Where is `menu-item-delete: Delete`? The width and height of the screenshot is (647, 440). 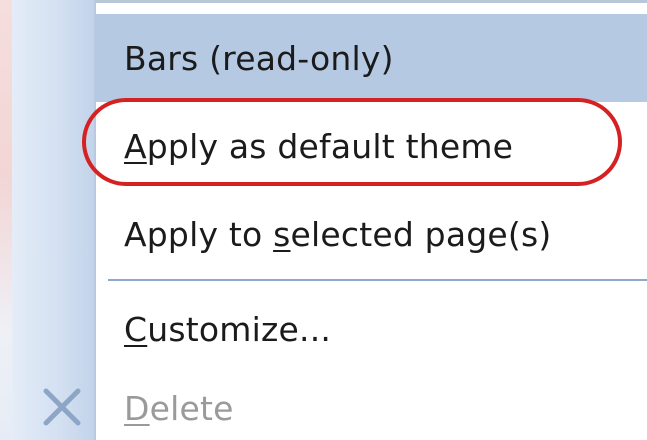
menu-item-delete: Delete is located at coordinates (371, 404).